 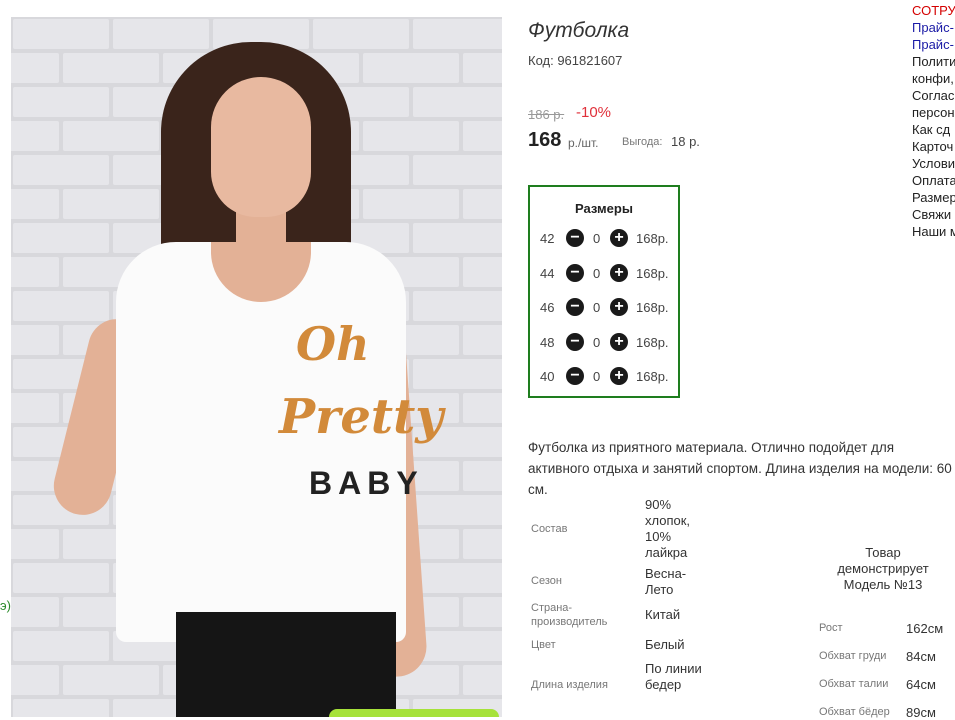 I want to click on sidebar-link: СОТРУ,, so click(x=933, y=10).